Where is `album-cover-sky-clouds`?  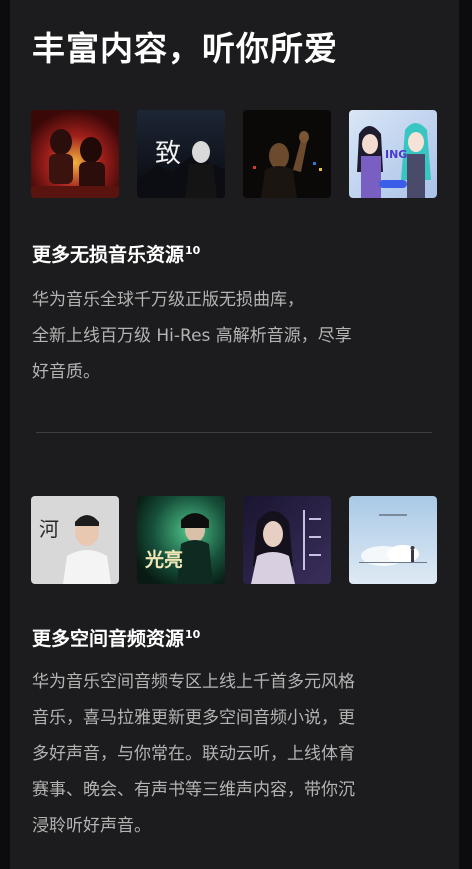 album-cover-sky-clouds is located at coordinates (393, 540).